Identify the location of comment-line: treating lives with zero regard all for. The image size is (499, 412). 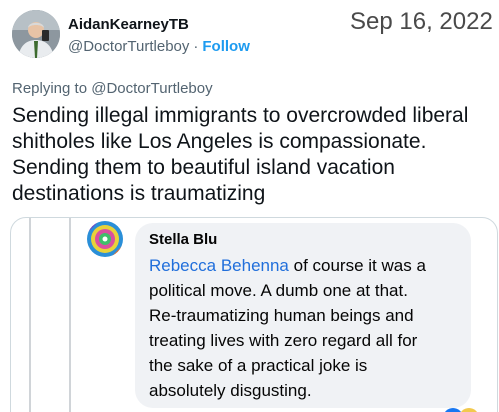
(283, 340).